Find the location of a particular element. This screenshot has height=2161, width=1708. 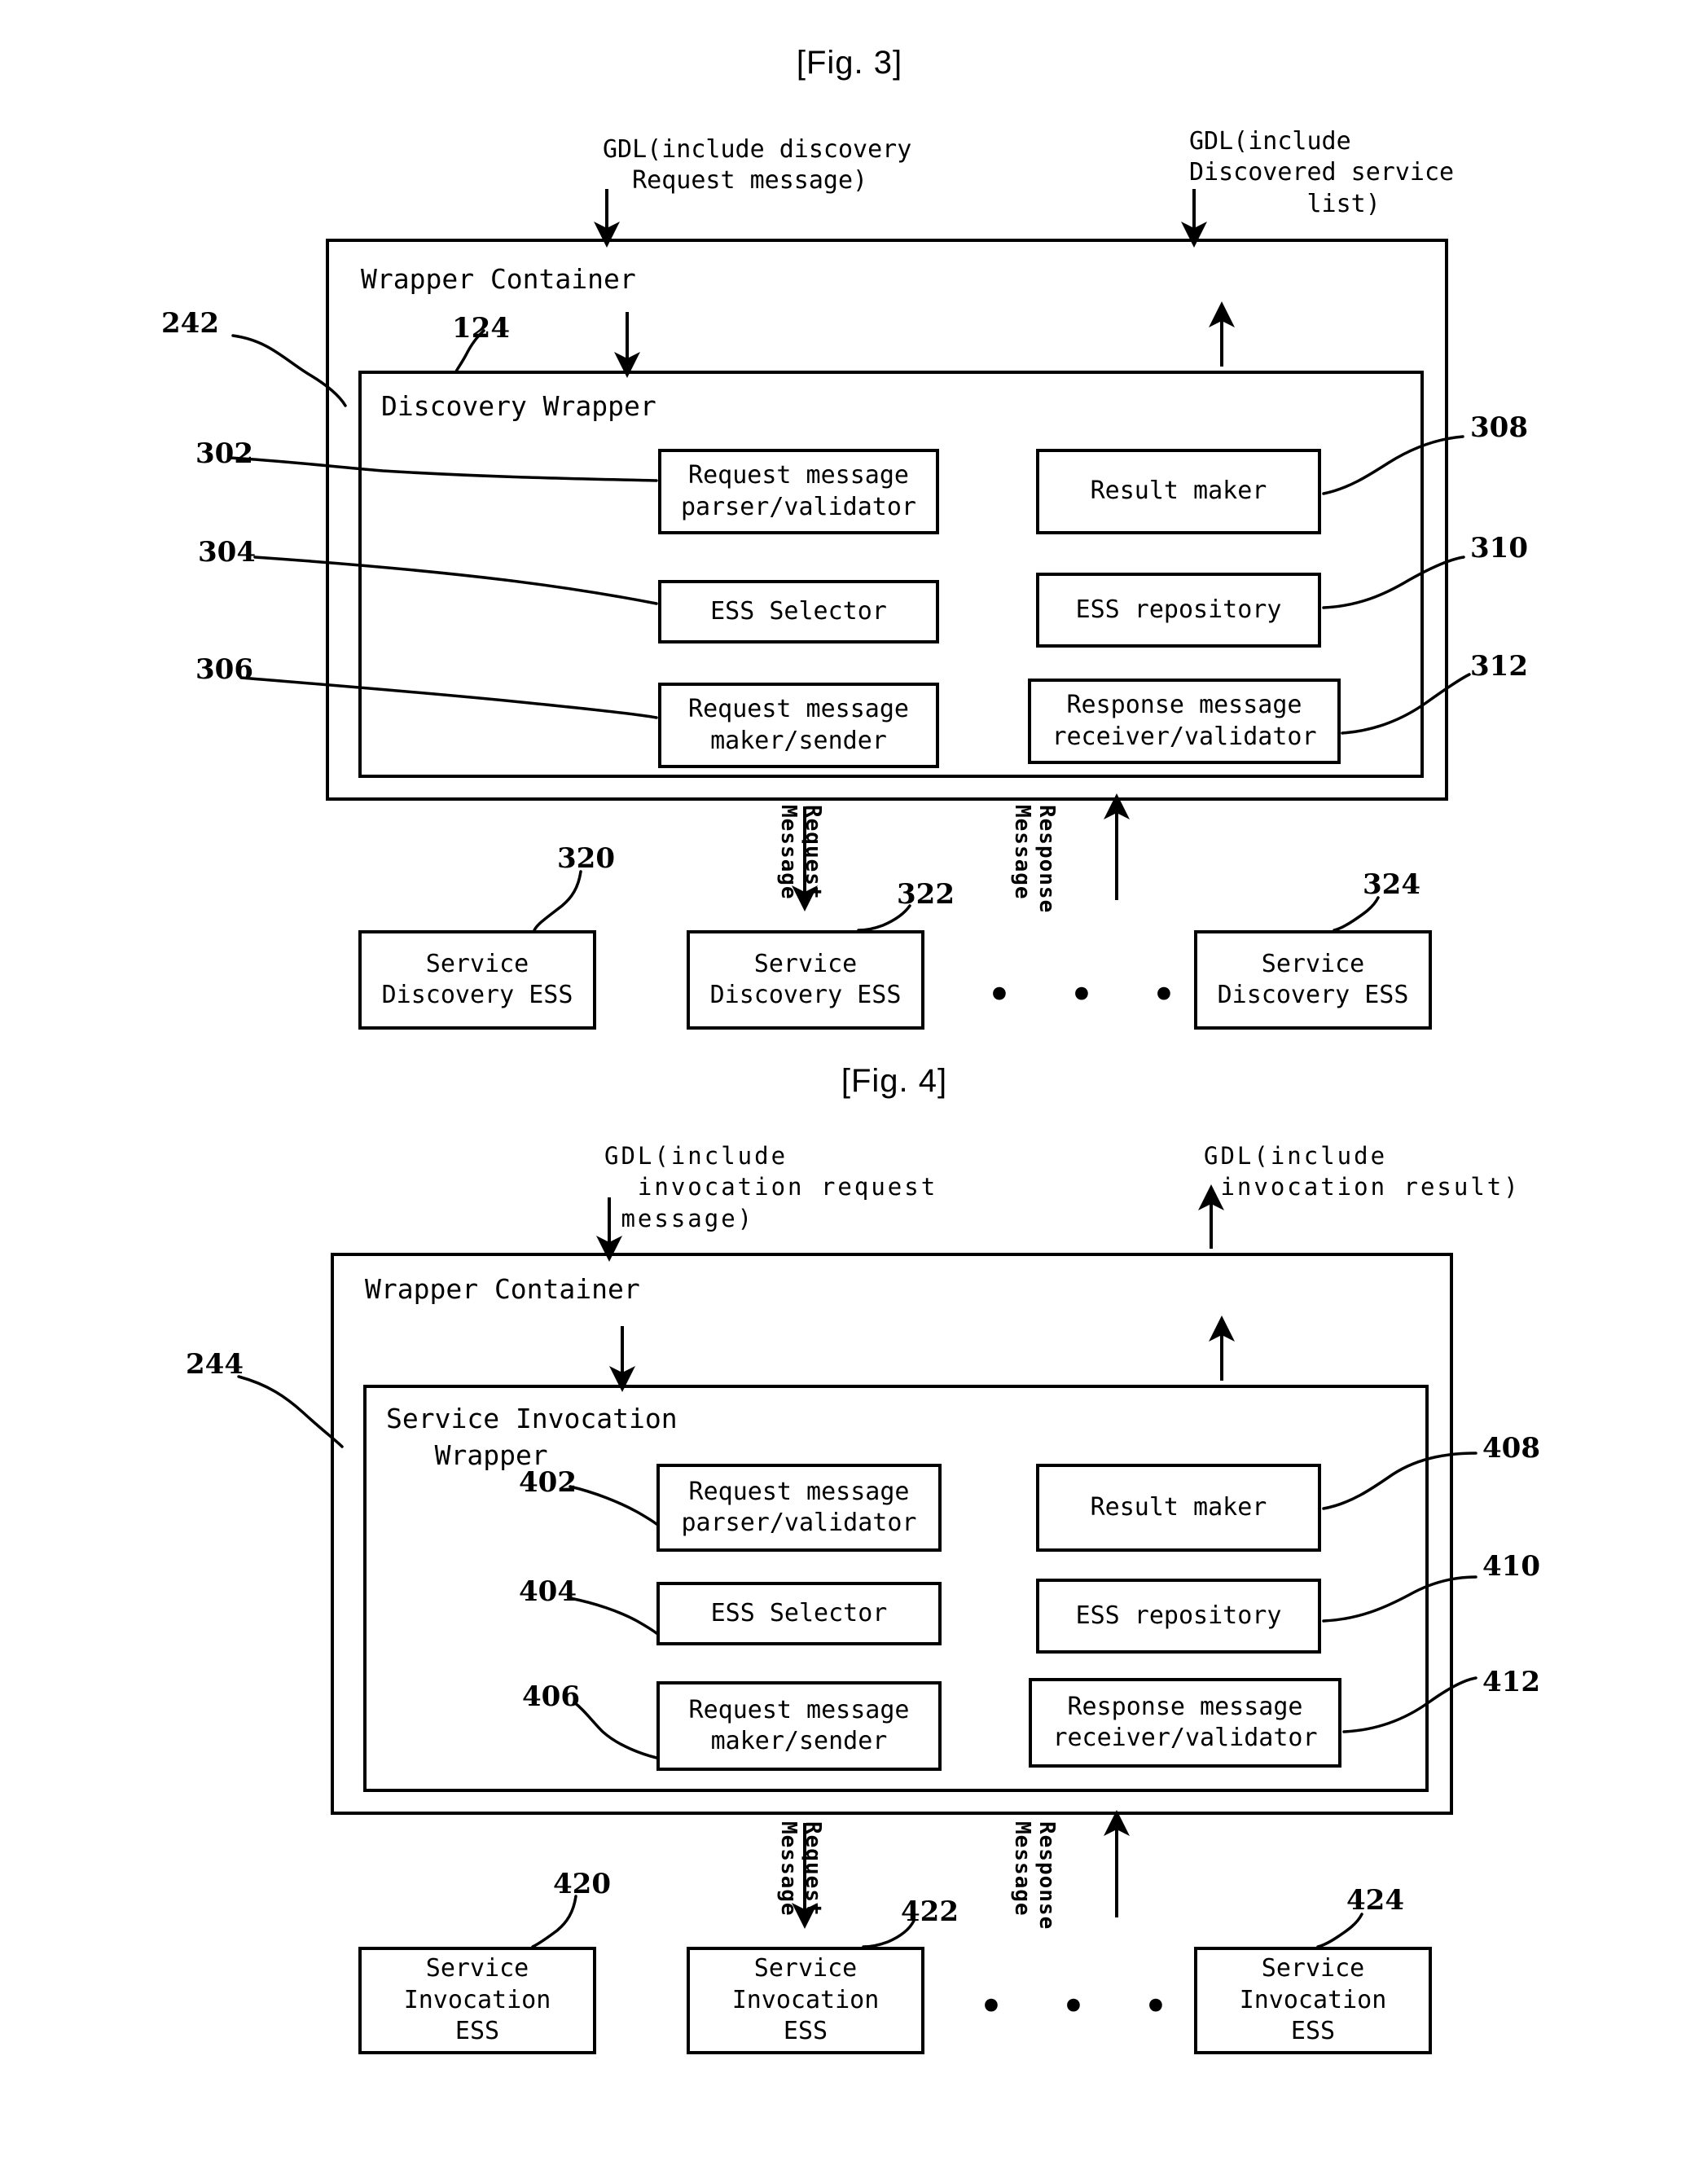

fig4-unit-402-label: Request message parser/validator is located at coordinates (799, 1507).